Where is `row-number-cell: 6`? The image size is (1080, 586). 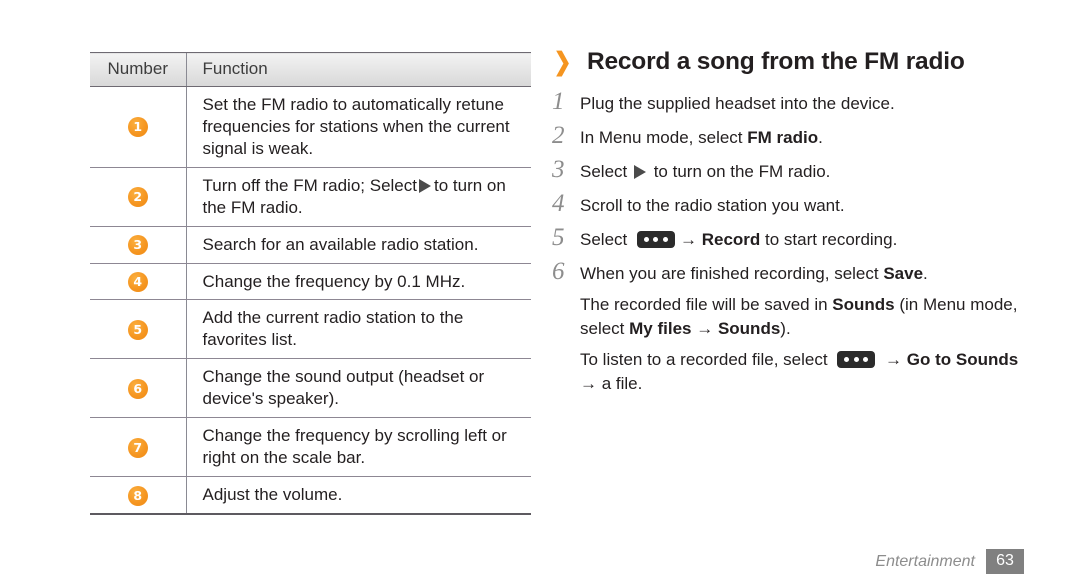
row-number-cell: 6 is located at coordinates (138, 388).